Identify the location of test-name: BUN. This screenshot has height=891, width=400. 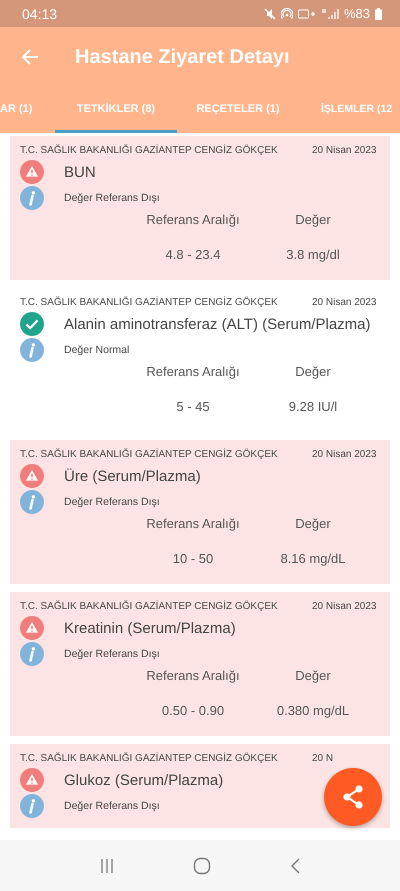
(80, 172).